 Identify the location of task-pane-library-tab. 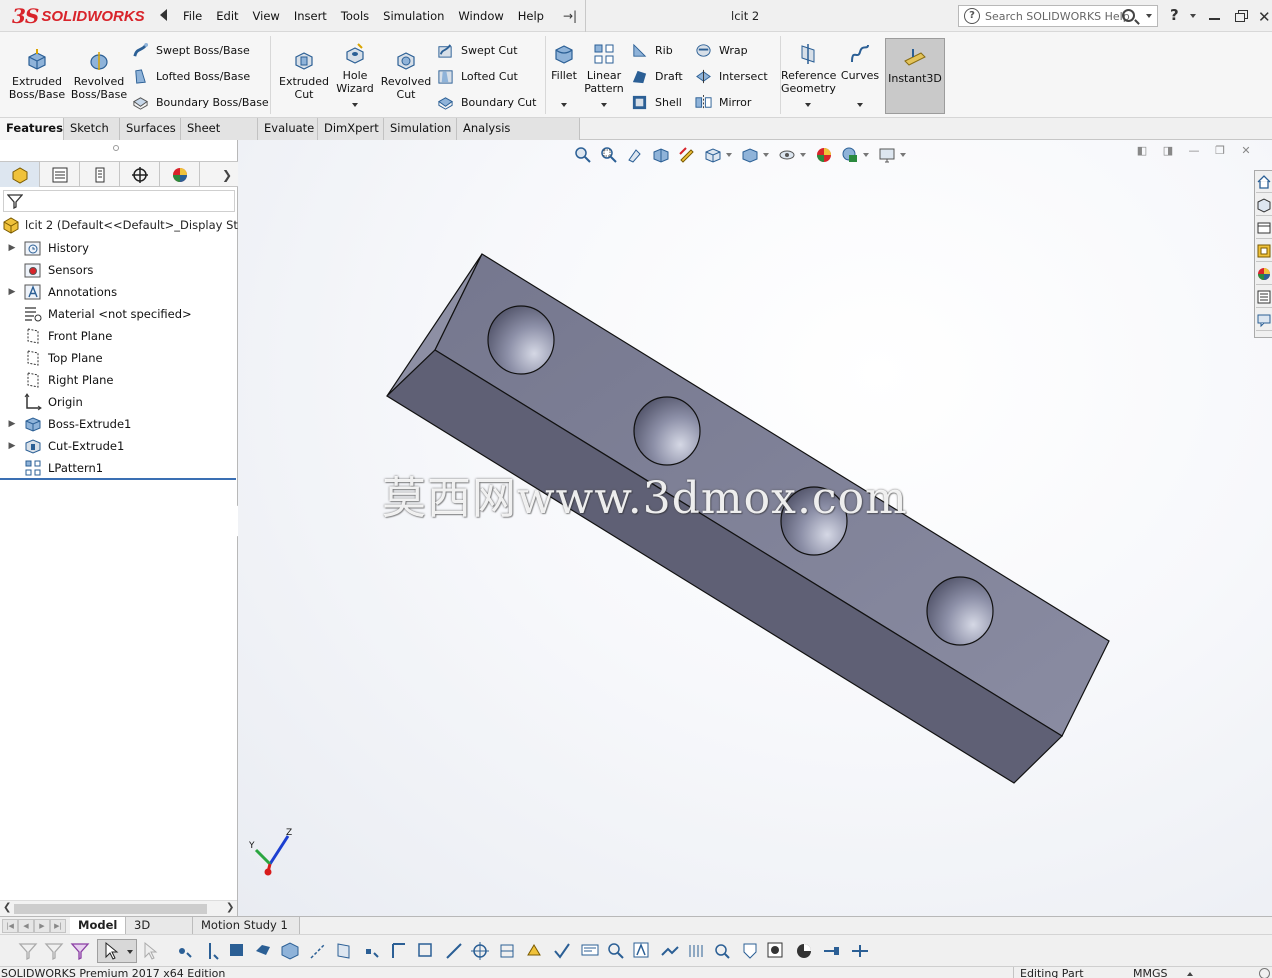
(1264, 228).